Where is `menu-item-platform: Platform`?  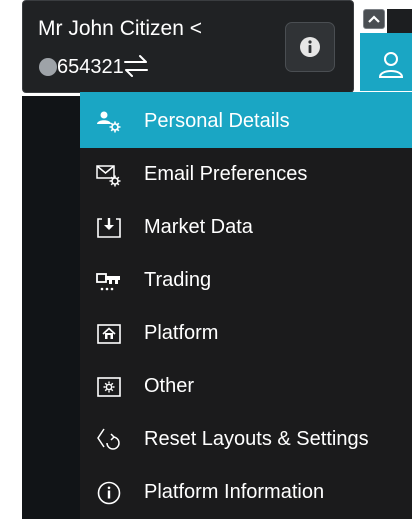 menu-item-platform: Platform is located at coordinates (246, 333).